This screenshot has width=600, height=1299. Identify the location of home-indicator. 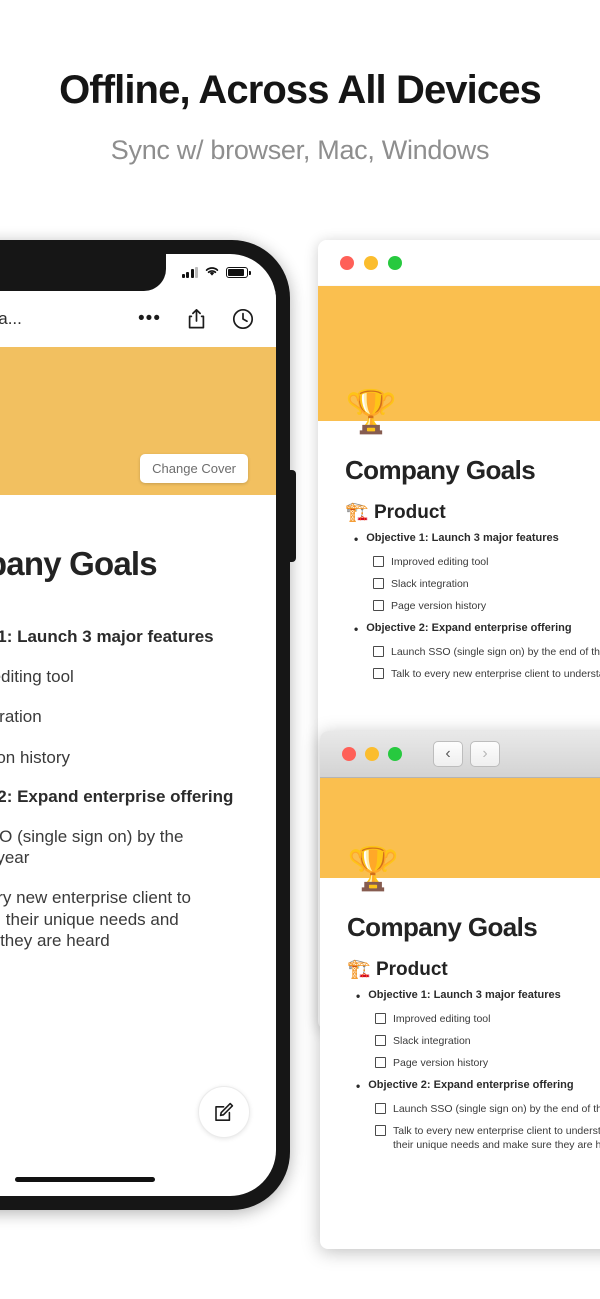
(85, 1179).